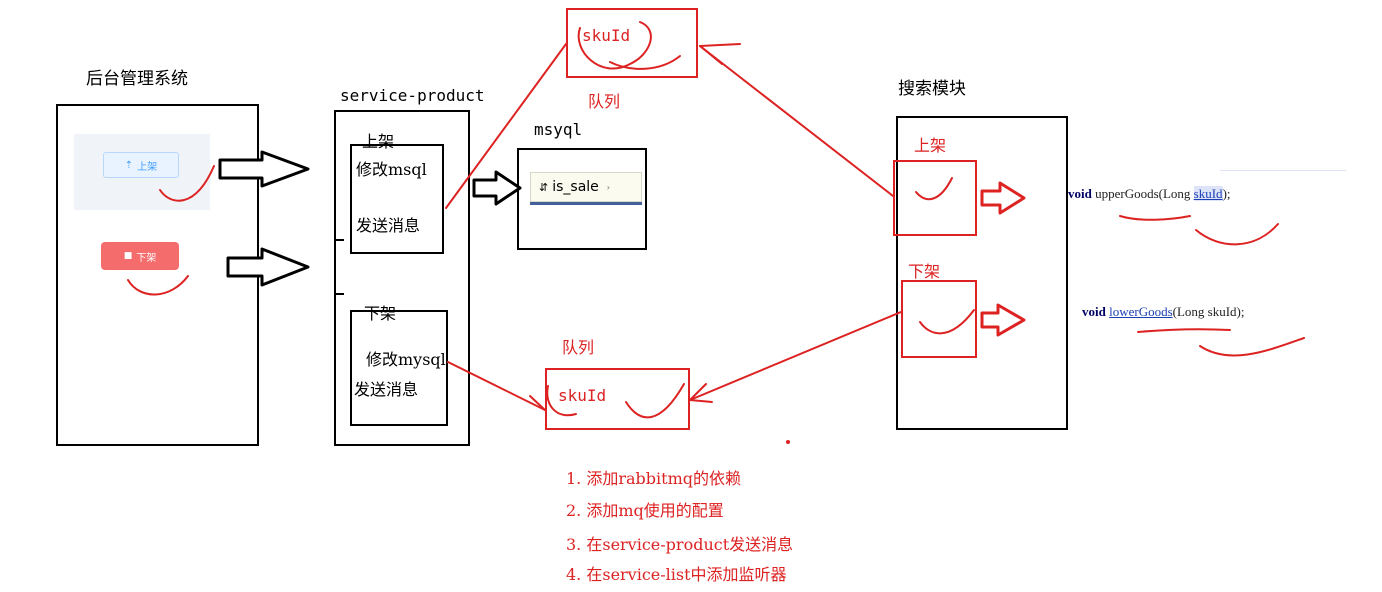  What do you see at coordinates (796, 121) in the screenshot?
I see `line-queue-top-to-search` at bounding box center [796, 121].